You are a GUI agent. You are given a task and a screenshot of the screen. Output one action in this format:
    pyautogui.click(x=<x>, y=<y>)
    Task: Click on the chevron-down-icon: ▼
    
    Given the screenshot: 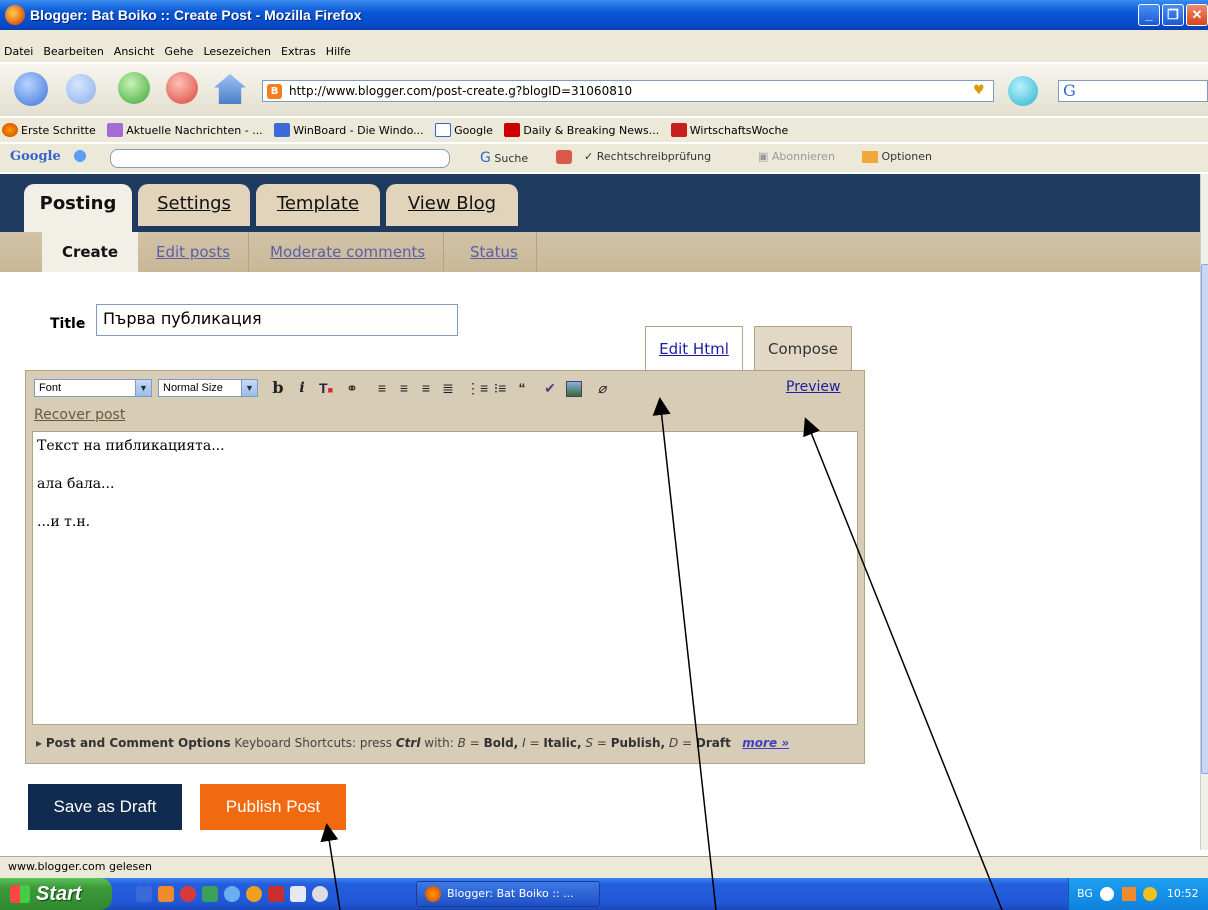 What is the action you would take?
    pyautogui.click(x=143, y=388)
    